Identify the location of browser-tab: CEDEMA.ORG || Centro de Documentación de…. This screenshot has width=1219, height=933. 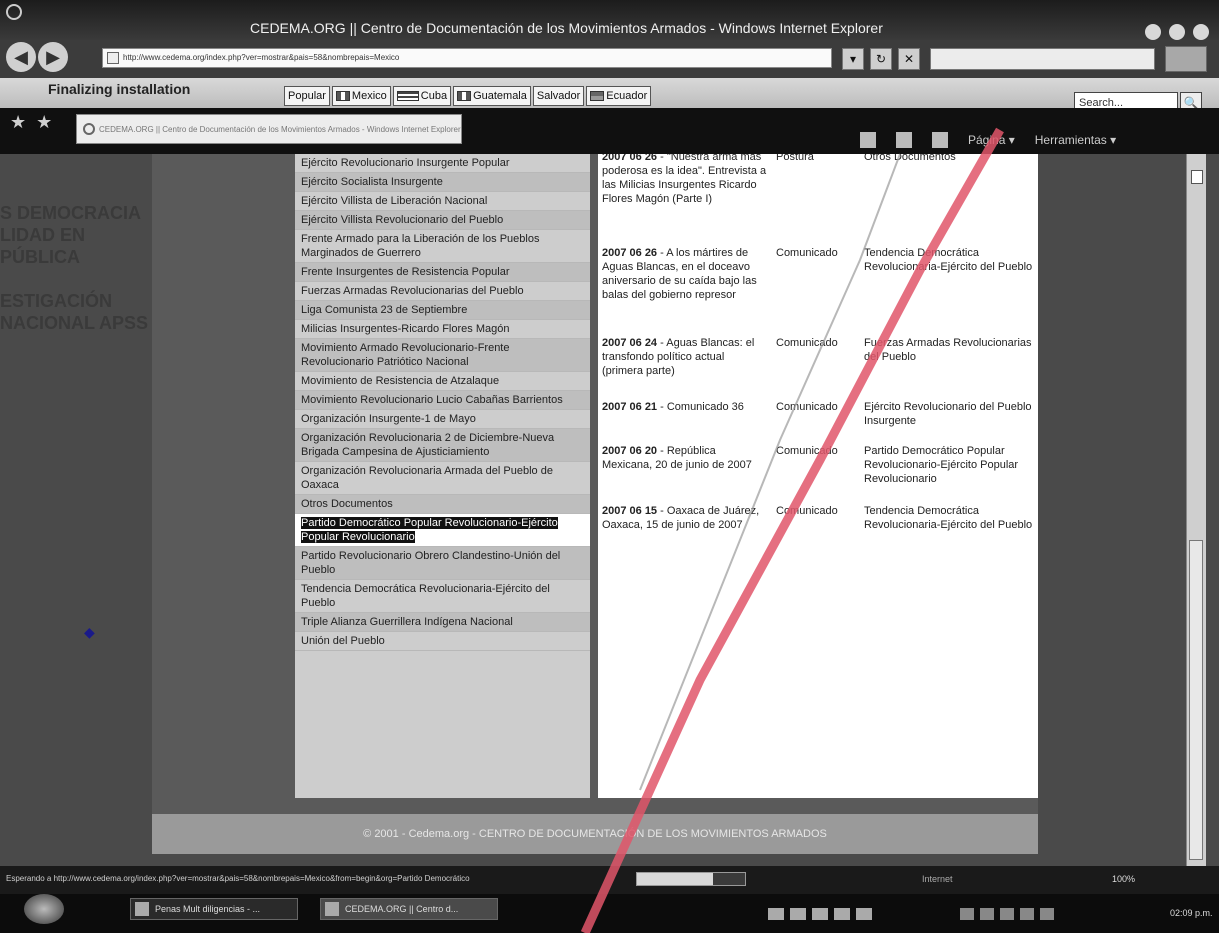
(269, 129).